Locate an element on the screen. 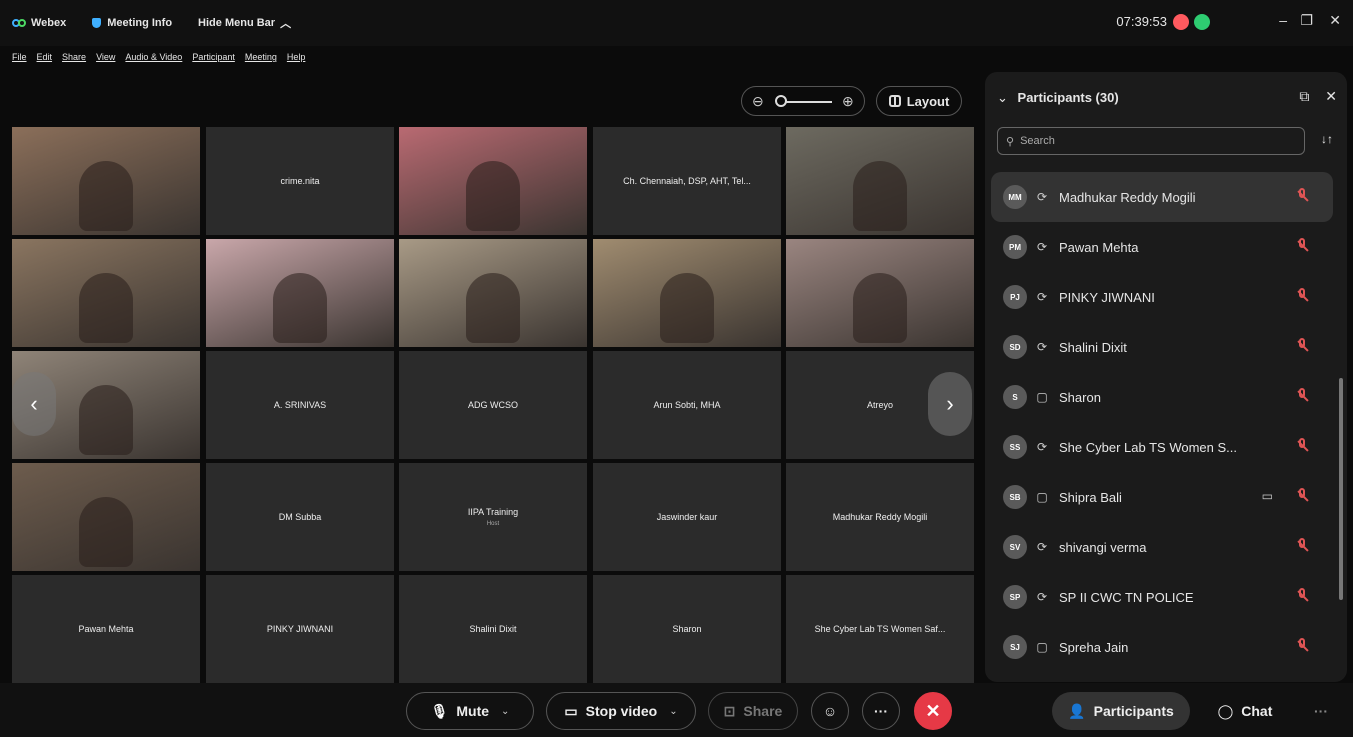  menu-item: File is located at coordinates (19, 57).